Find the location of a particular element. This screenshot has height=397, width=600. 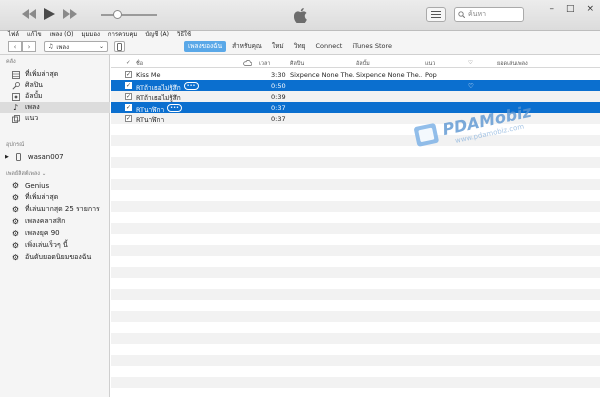

search-field: ค้นหา is located at coordinates (489, 14).